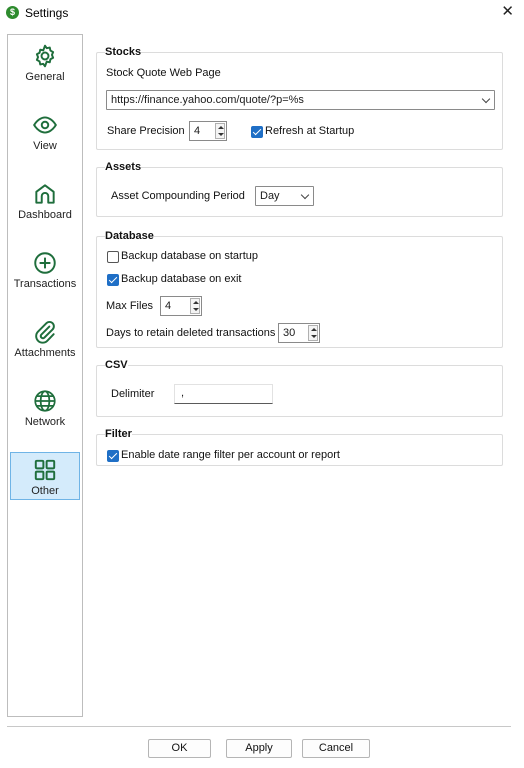 The width and height of the screenshot is (524, 768). Describe the element at coordinates (310, 131) in the screenshot. I see `refresh-at-startup-label: Refresh at Startup` at that location.